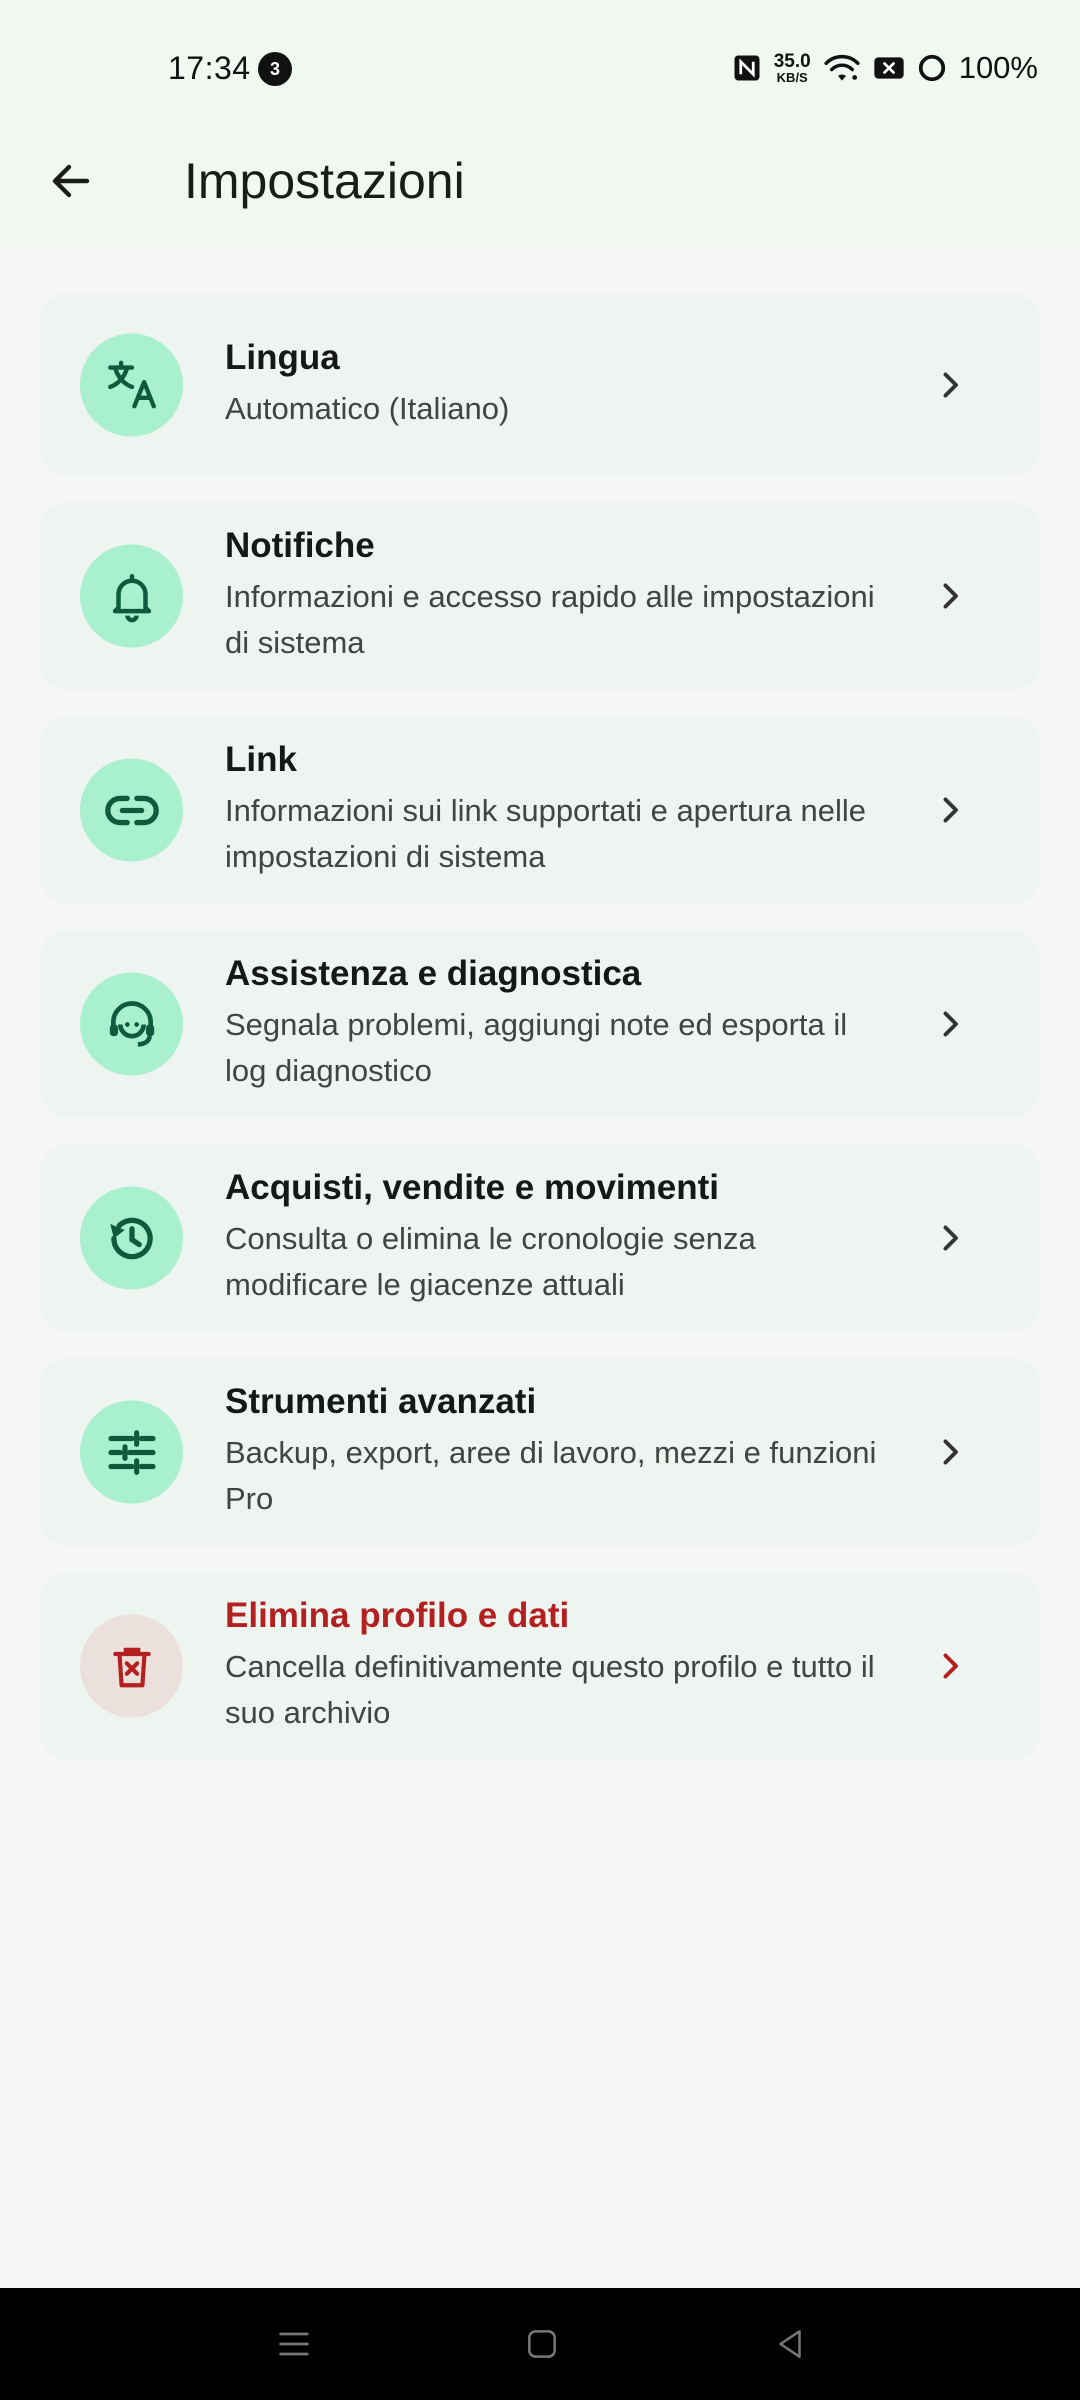 Image resolution: width=1080 pixels, height=2400 pixels. I want to click on tune-icon, so click(131, 1452).